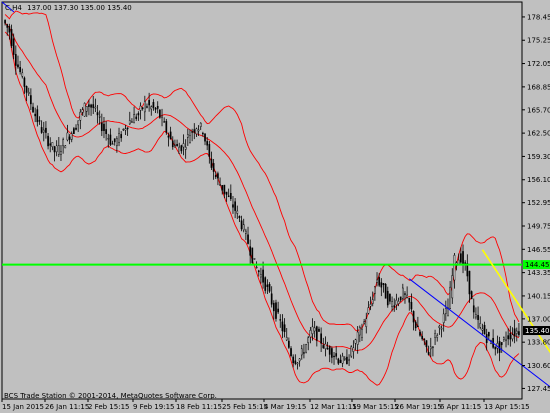  Describe the element at coordinates (375, 407) in the screenshot. I see `x-tick-label: 19 Mar 15:15` at that location.